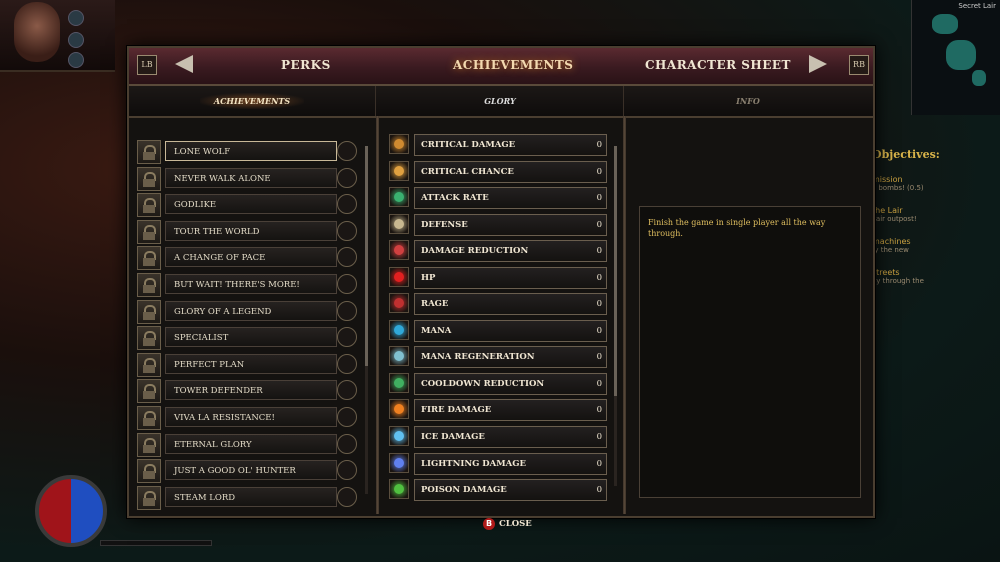 Image resolution: width=1000 pixels, height=562 pixels. Describe the element at coordinates (253, 231) in the screenshot. I see `achievement-row: TOUR THE WORLD` at that location.